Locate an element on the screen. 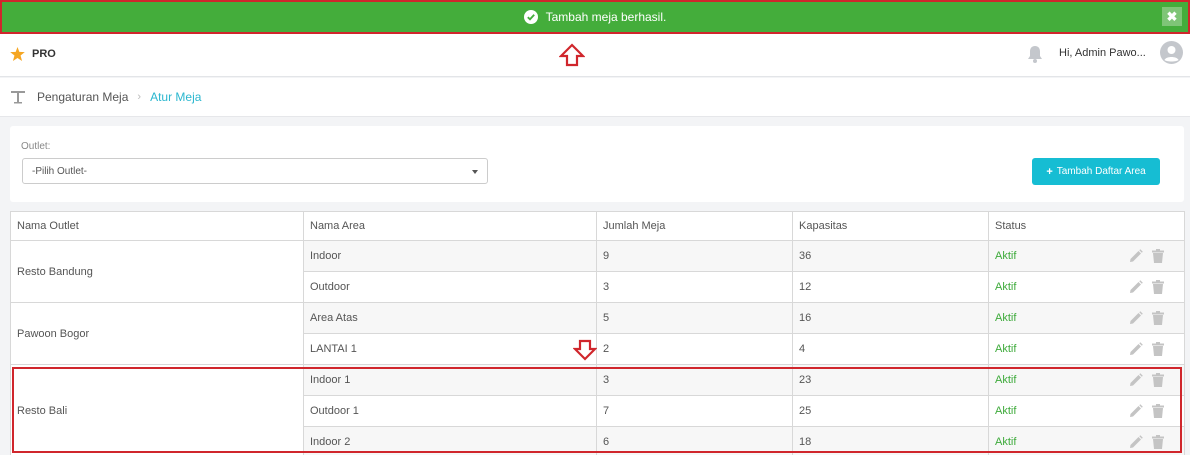  chevron-right-icon: › is located at coordinates (139, 97).